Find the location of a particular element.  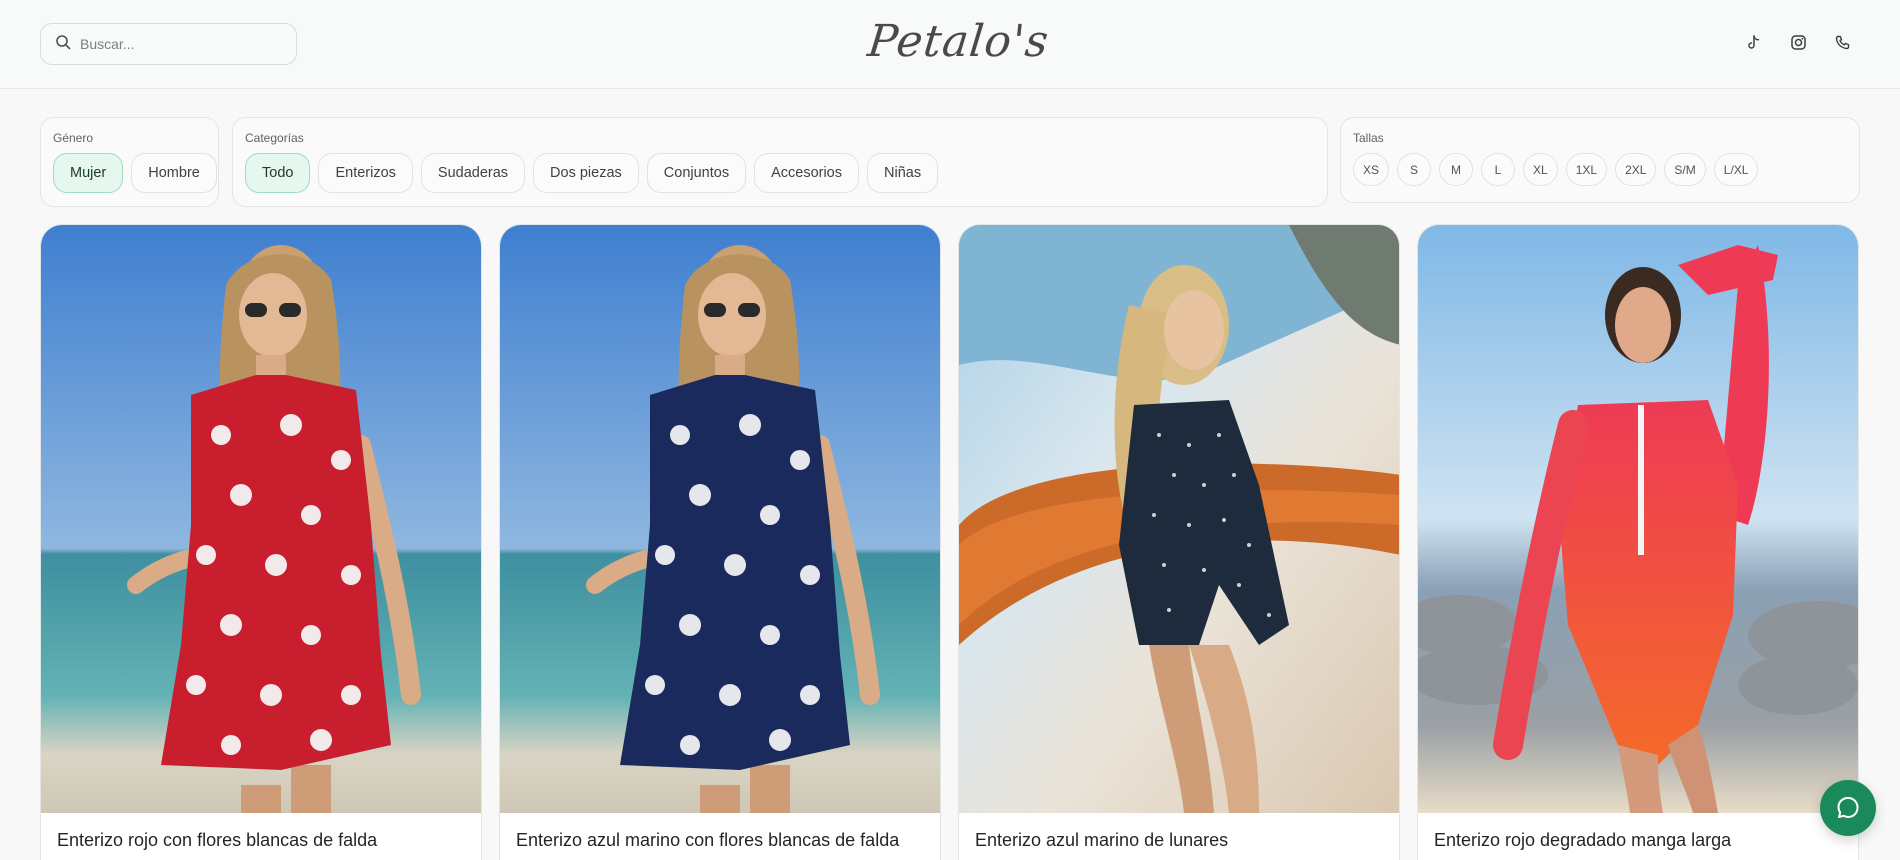

category-chip-dos-piezas: Dos piezas is located at coordinates (586, 173).